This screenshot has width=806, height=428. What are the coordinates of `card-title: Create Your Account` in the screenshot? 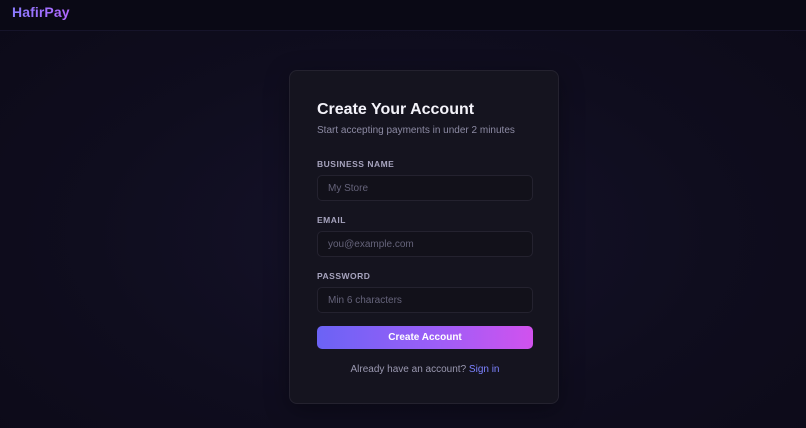 It's located at (396, 109).